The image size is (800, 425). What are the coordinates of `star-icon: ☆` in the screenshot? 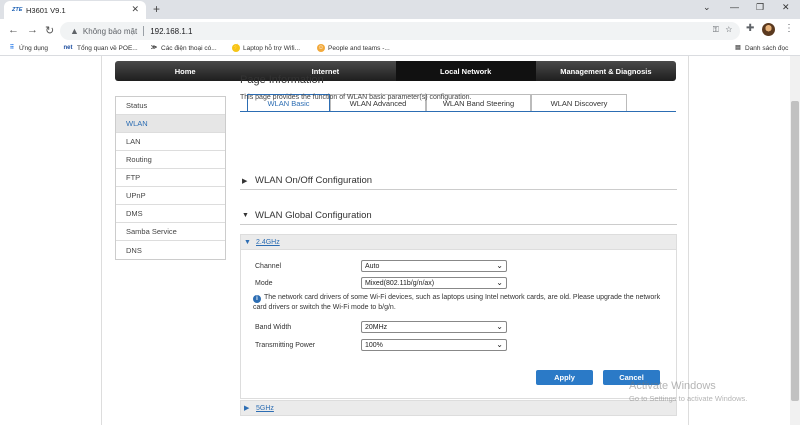 It's located at (728, 29).